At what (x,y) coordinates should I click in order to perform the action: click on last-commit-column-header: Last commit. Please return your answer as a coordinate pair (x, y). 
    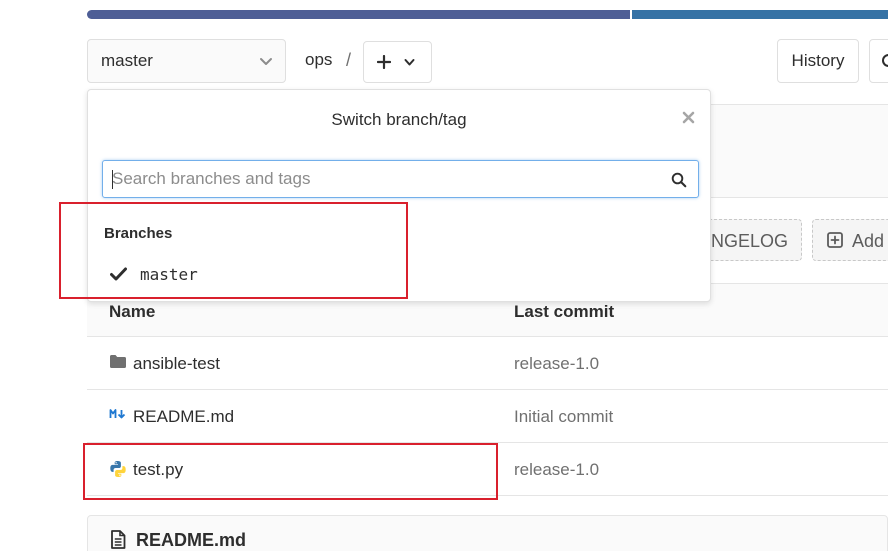
    Looking at the image, I should click on (564, 311).